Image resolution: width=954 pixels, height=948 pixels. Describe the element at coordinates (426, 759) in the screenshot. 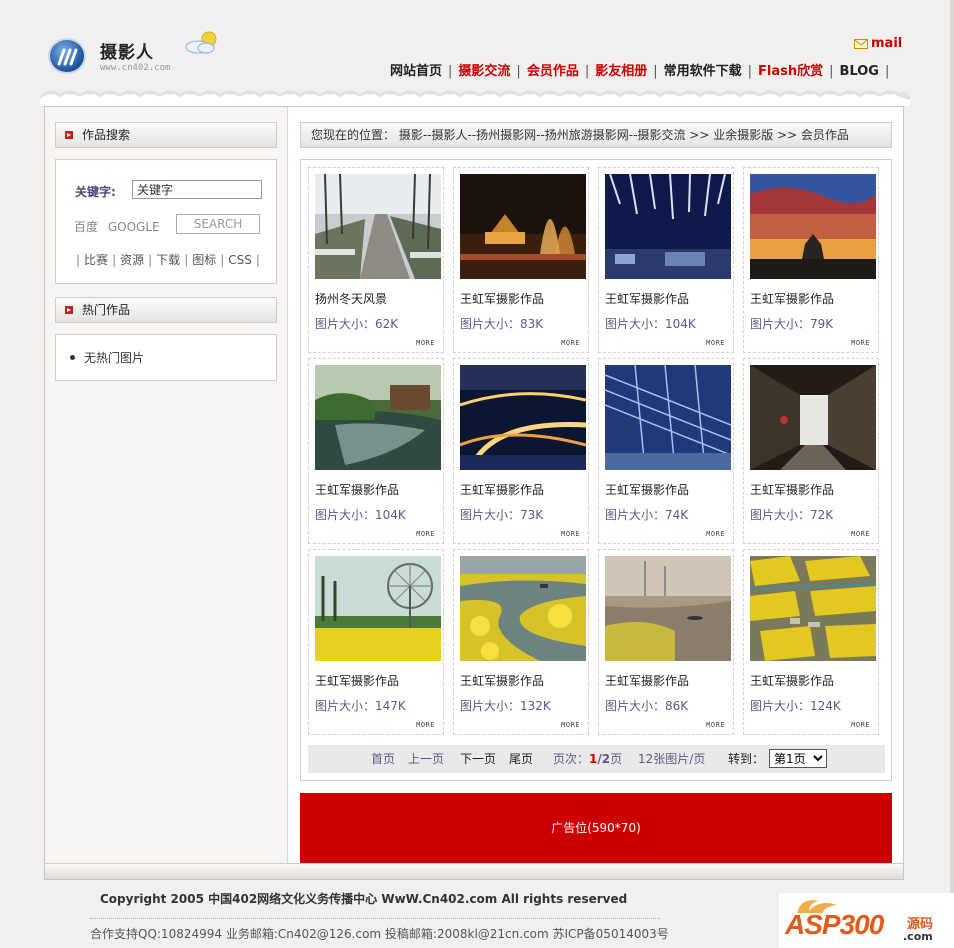

I see `pager-prev: 上一页` at that location.